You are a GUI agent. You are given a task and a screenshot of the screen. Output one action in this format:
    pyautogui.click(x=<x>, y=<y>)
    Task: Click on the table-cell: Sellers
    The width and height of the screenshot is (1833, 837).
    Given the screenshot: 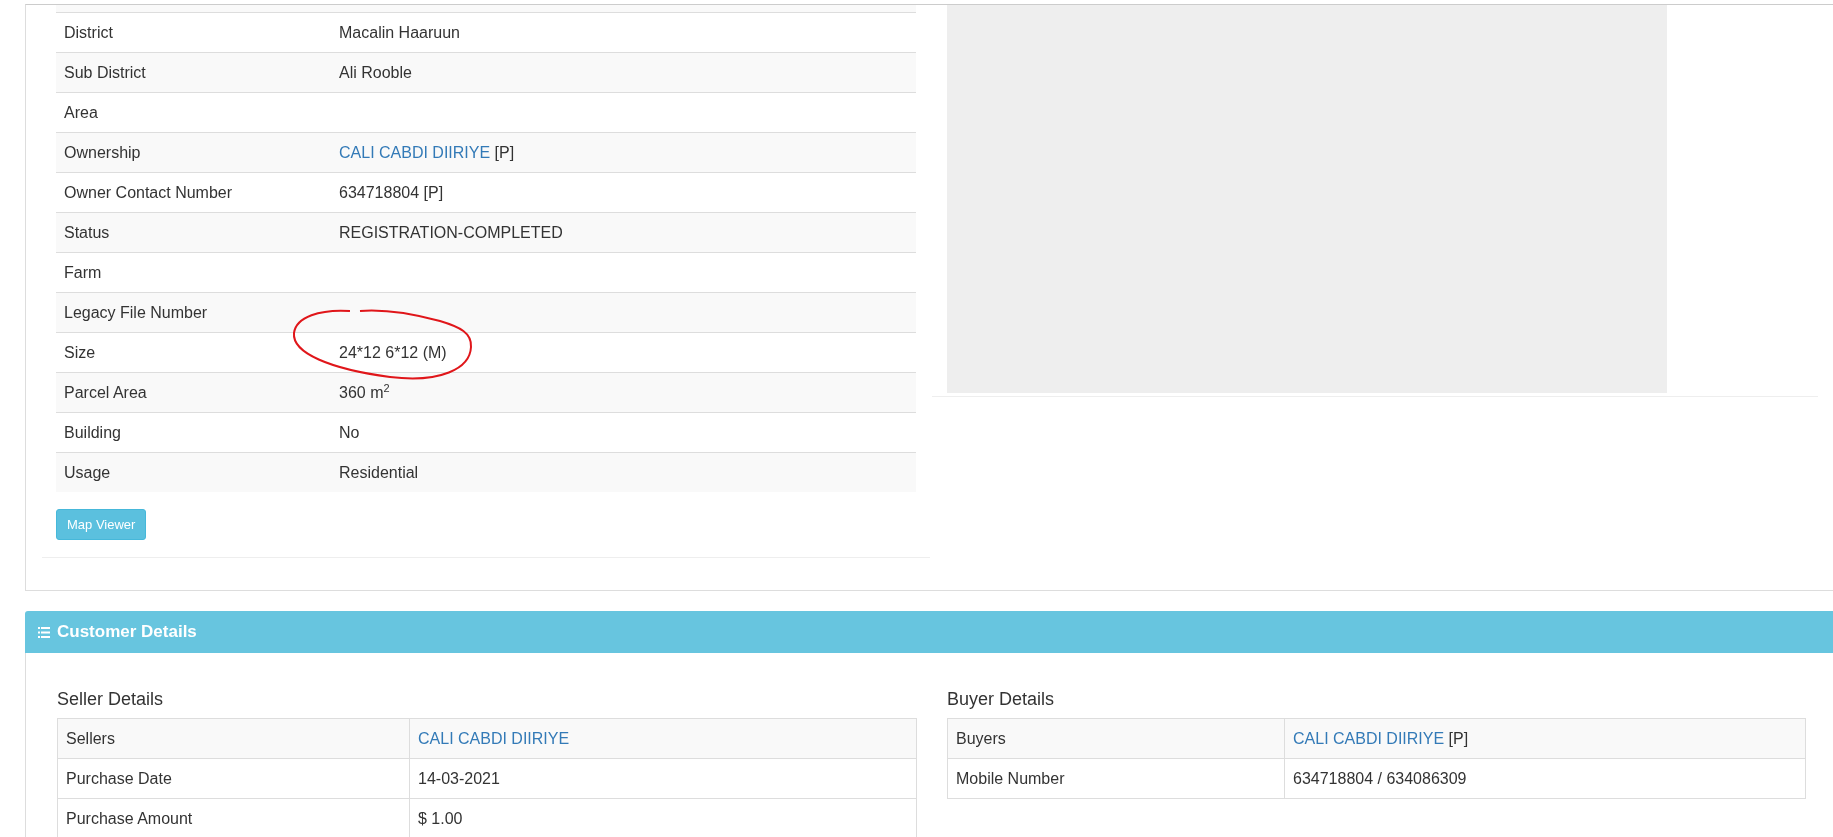 What is the action you would take?
    pyautogui.click(x=233, y=738)
    